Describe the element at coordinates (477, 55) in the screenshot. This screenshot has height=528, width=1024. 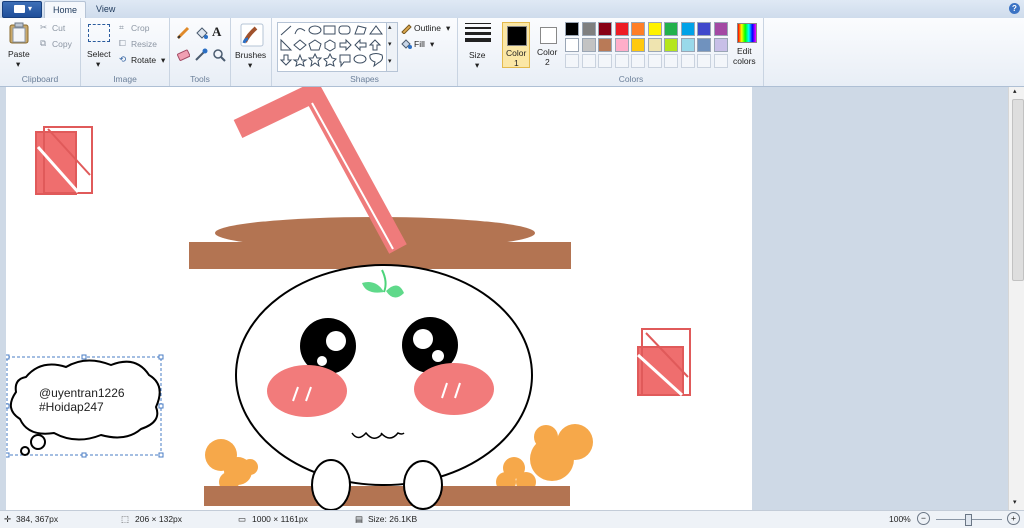
I see `size-label: Size` at that location.